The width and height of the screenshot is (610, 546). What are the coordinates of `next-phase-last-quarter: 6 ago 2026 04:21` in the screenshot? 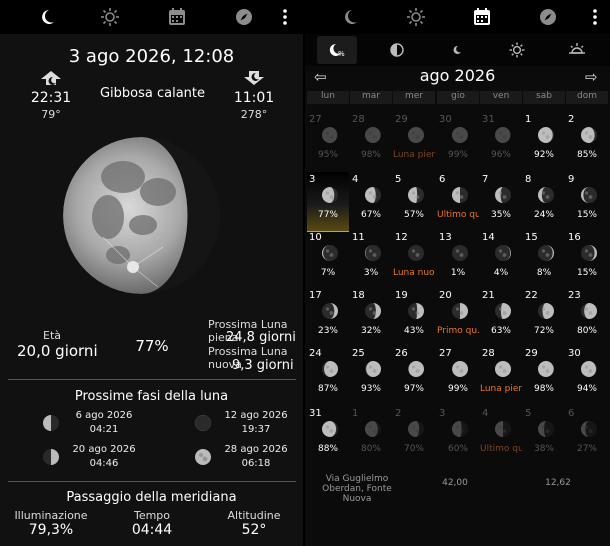 It's located at (102, 425).